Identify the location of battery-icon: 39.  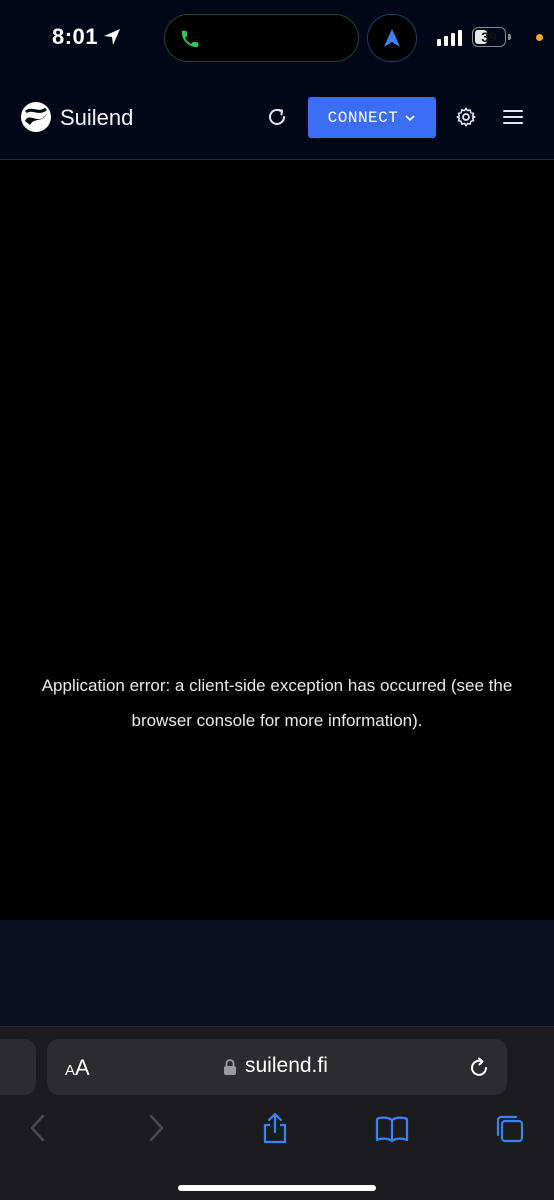
(489, 37).